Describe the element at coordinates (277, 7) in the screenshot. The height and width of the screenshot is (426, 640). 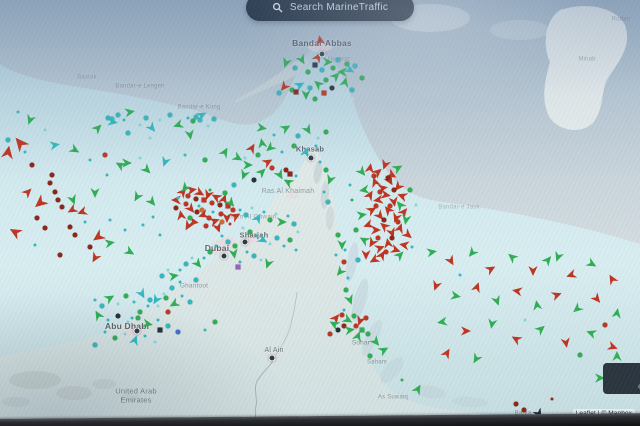
I see `search-icon` at that location.